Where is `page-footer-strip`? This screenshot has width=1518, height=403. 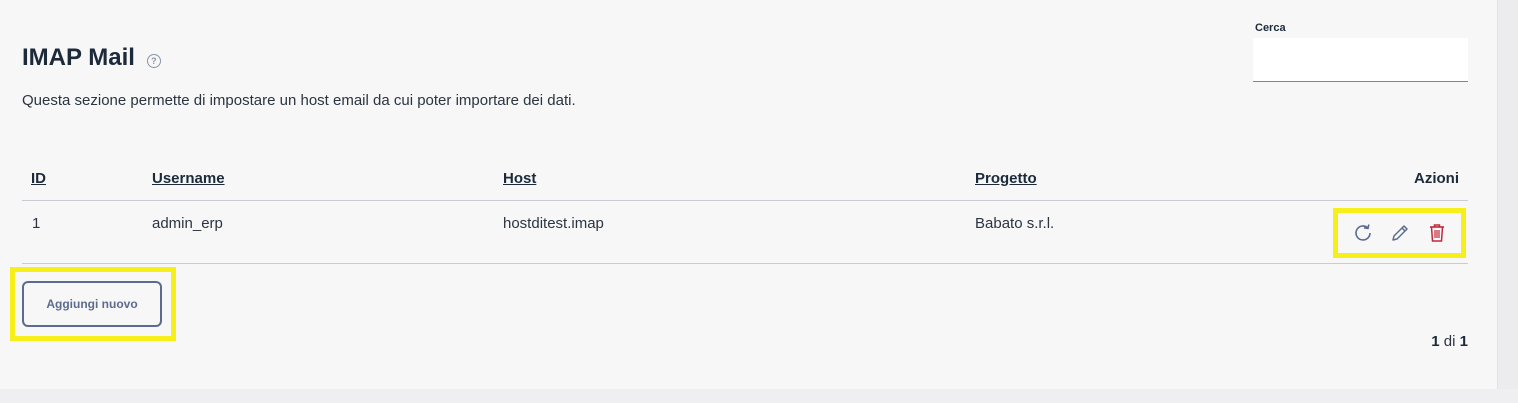 page-footer-strip is located at coordinates (759, 396).